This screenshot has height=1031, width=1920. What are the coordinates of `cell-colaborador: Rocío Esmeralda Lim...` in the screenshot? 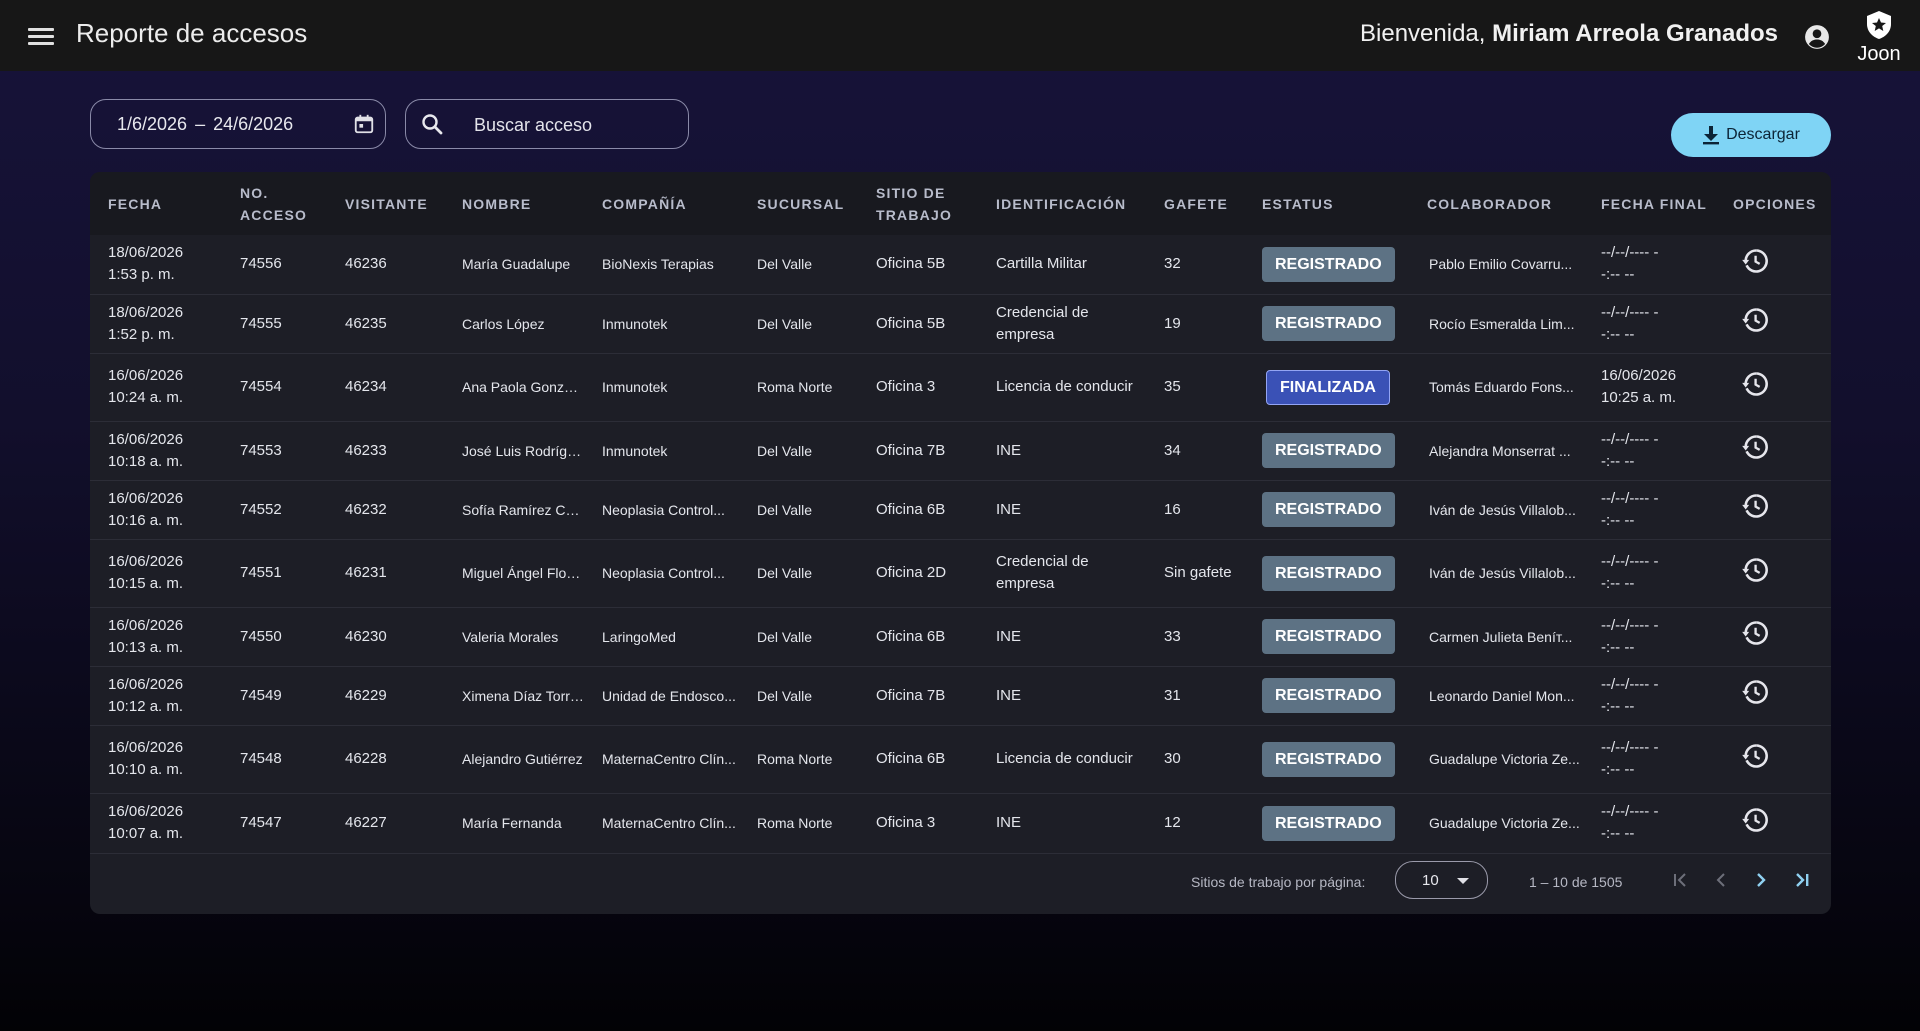 It's located at (1496, 324).